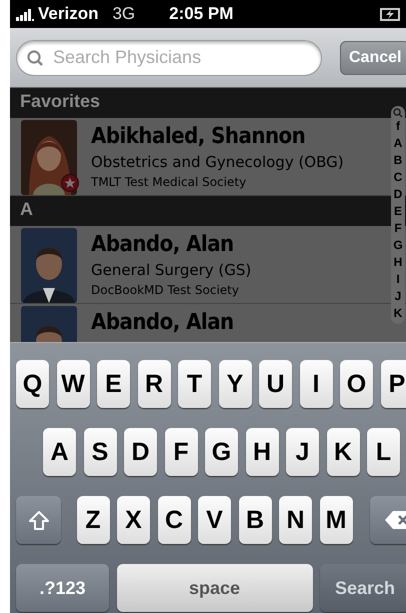  What do you see at coordinates (194, 384) in the screenshot?
I see `key: T` at bounding box center [194, 384].